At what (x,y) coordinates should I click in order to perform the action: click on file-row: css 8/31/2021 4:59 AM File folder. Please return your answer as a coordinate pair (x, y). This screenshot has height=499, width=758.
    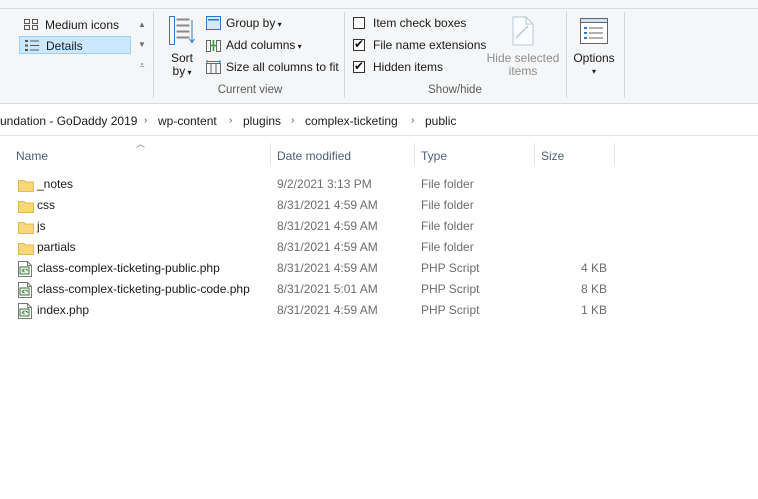
    Looking at the image, I should click on (379, 205).